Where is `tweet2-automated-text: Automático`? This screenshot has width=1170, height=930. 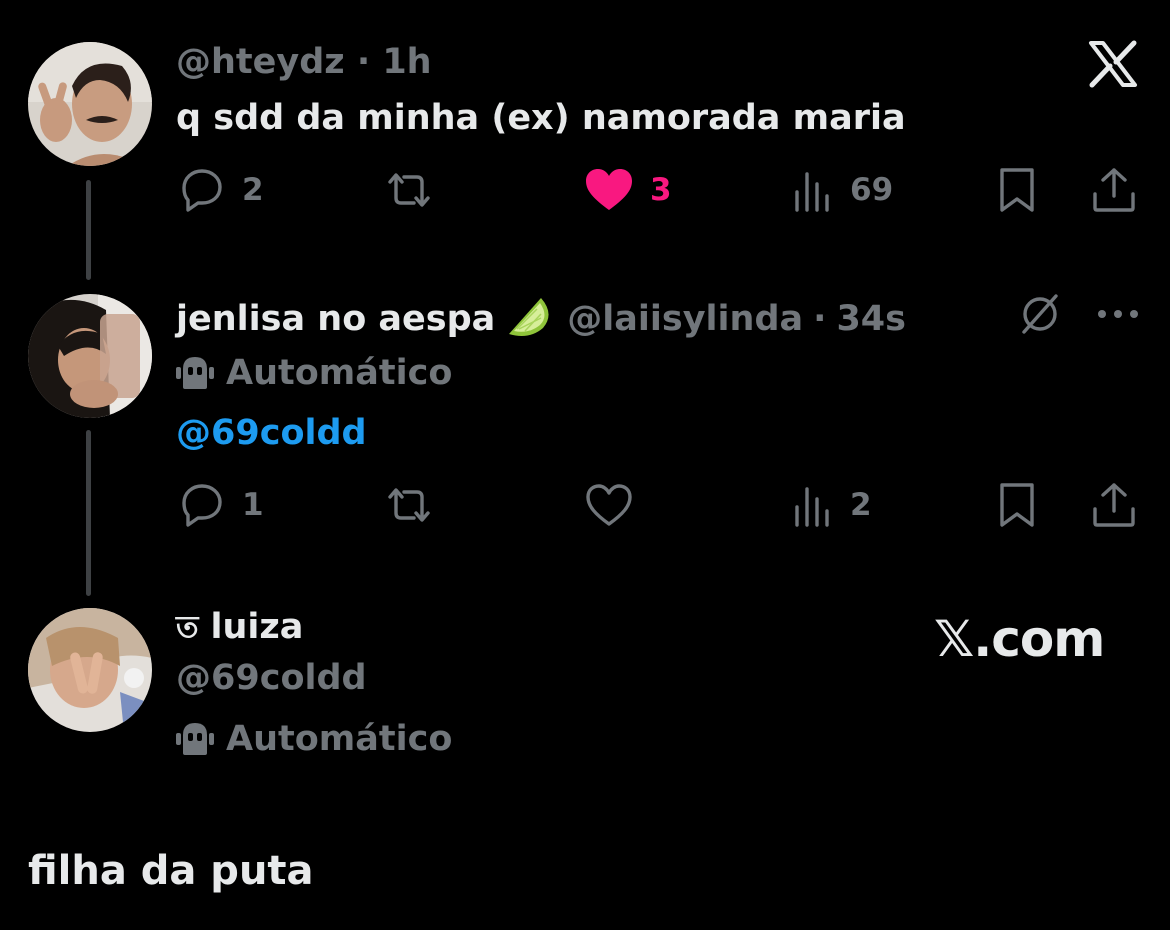
tweet2-automated-text: Automático is located at coordinates (339, 372).